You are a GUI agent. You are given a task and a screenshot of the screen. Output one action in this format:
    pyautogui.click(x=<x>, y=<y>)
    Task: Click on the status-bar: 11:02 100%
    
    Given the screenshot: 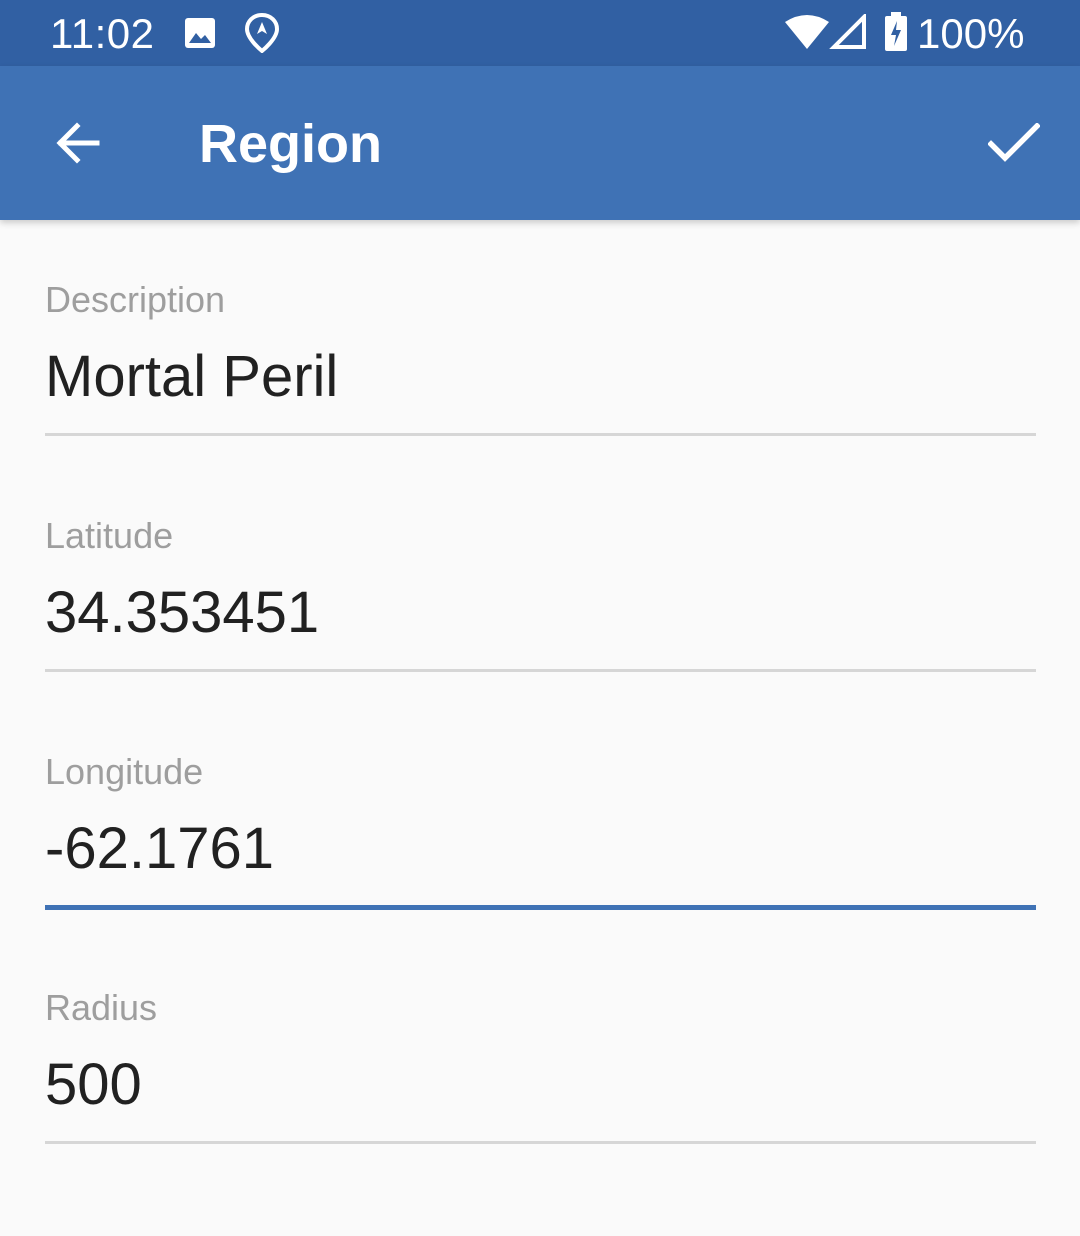 What is the action you would take?
    pyautogui.click(x=540, y=33)
    